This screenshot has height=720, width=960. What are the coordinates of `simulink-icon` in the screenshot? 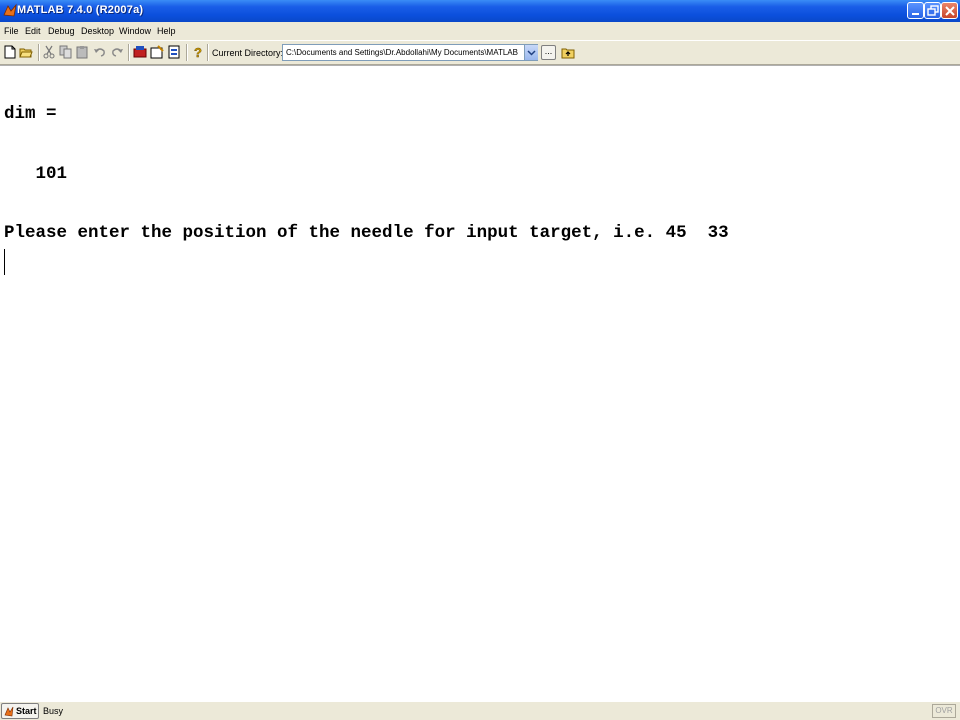 It's located at (140, 52).